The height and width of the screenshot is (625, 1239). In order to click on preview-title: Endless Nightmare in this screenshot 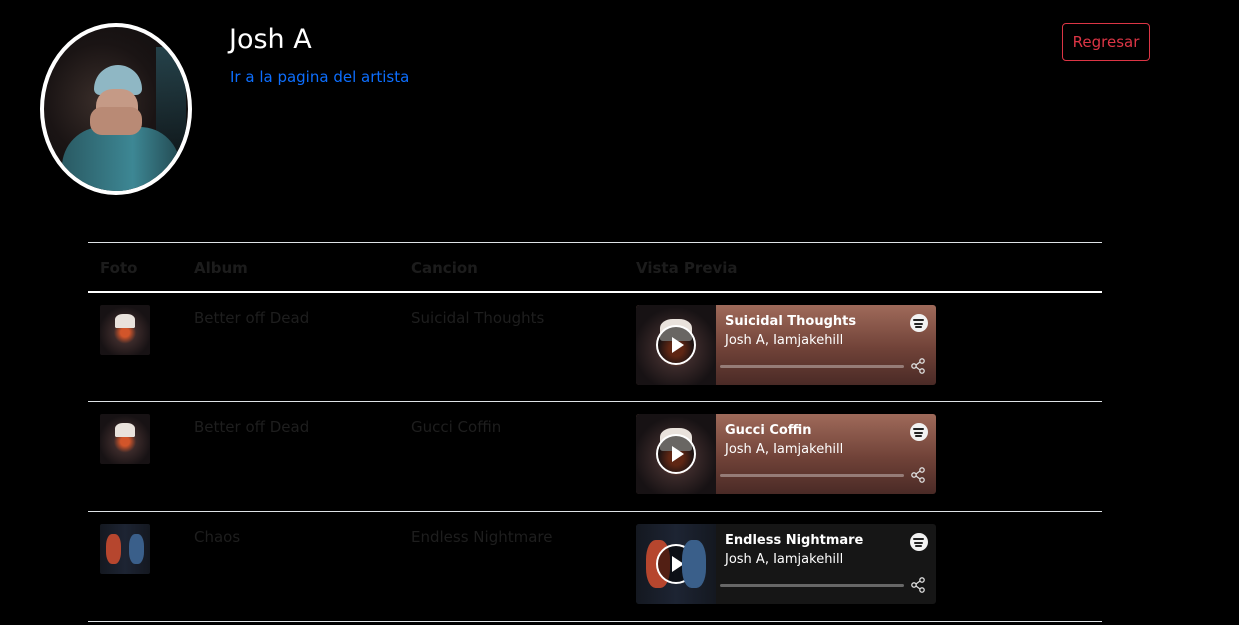, I will do `click(794, 540)`.